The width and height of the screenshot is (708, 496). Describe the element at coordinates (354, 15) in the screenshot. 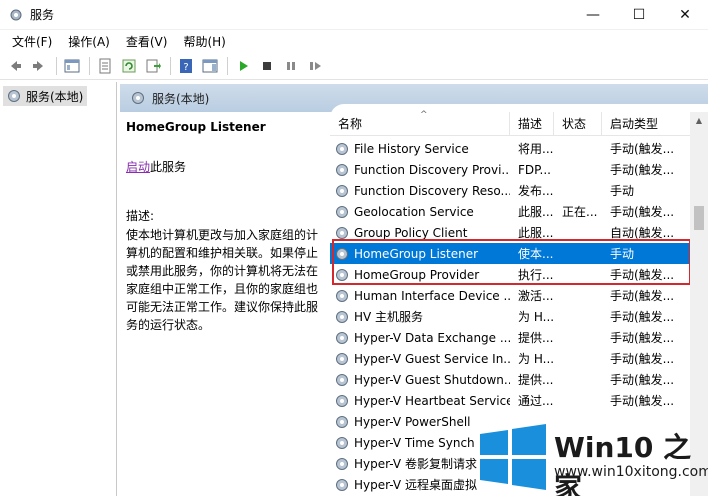

I see `title-bar: 服务 — ☐ ✕` at that location.